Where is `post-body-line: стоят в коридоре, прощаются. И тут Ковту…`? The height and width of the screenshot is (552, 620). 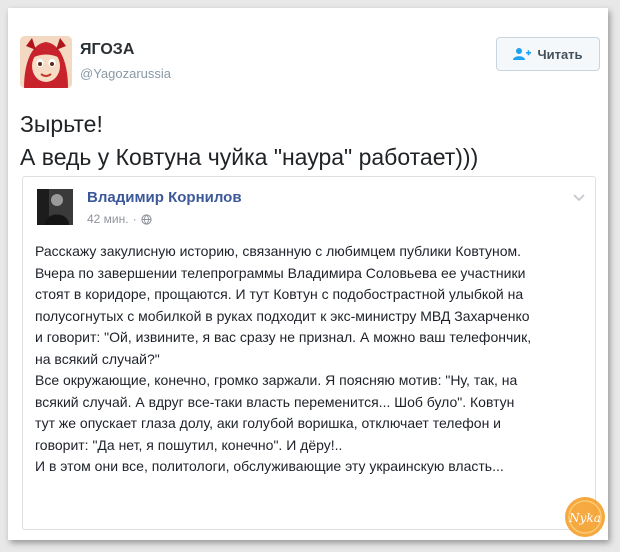
post-body-line: стоят в коридоре, прощаются. И тут Ковту… is located at coordinates (279, 294).